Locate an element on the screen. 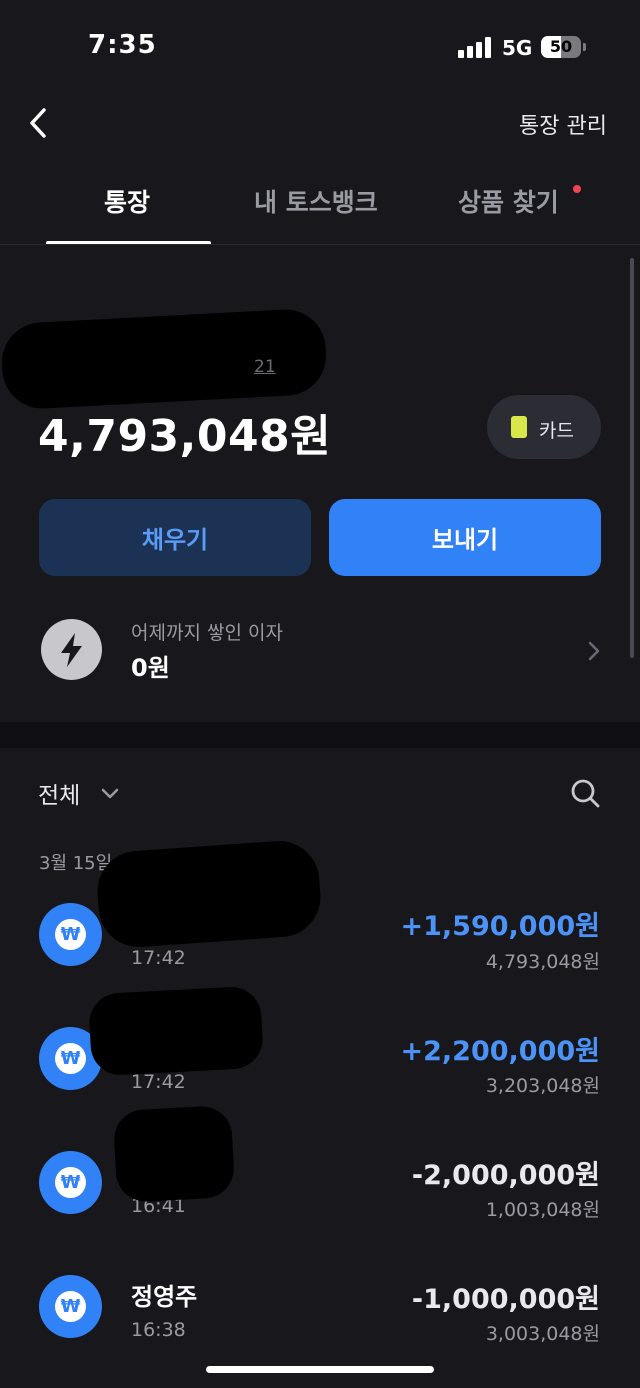  scrollbar is located at coordinates (632, 458).